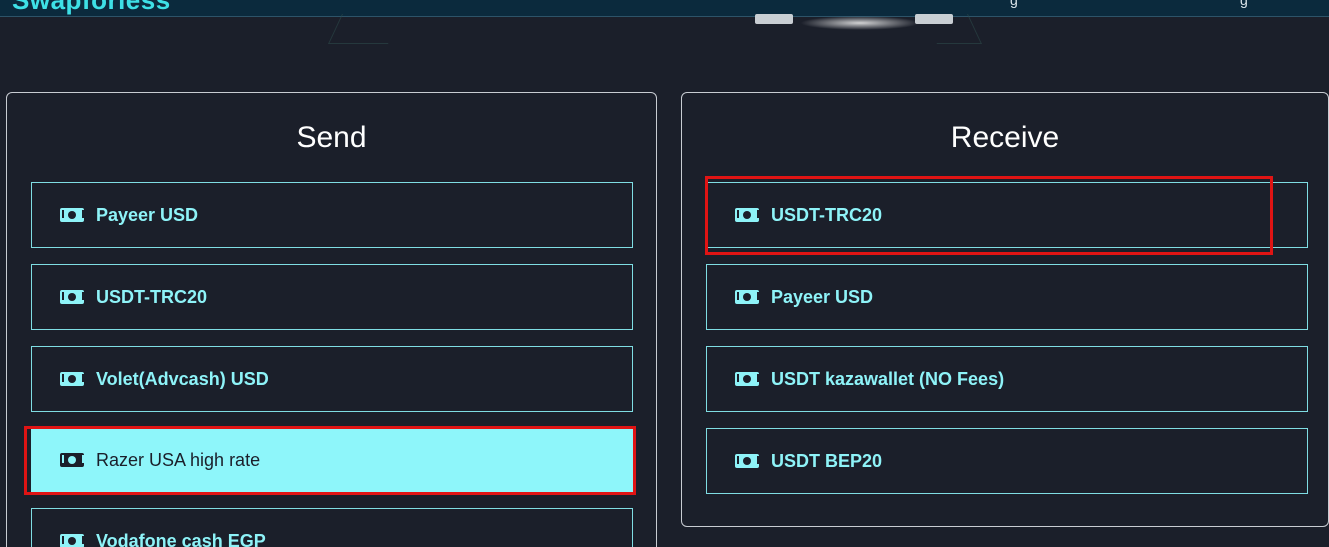 This screenshot has height=547, width=1329. I want to click on site-logo: Swapforless, so click(91, 8).